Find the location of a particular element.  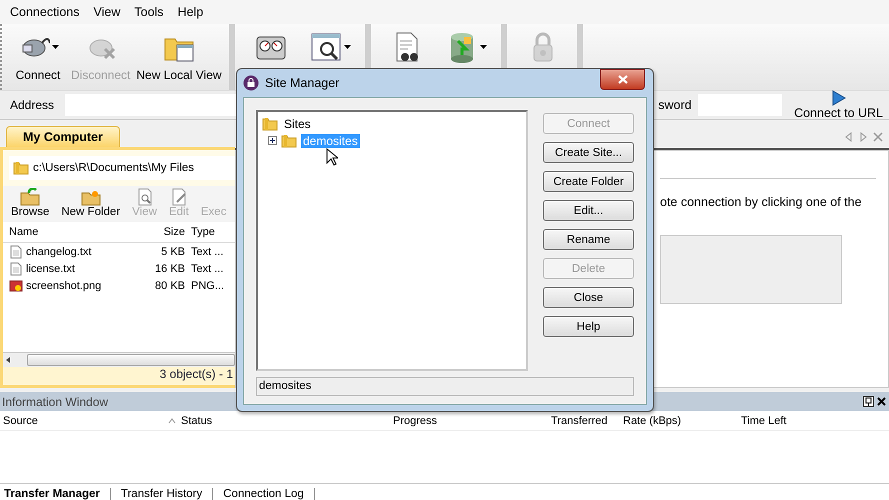

column-header: Rate (kBps) is located at coordinates (652, 420).